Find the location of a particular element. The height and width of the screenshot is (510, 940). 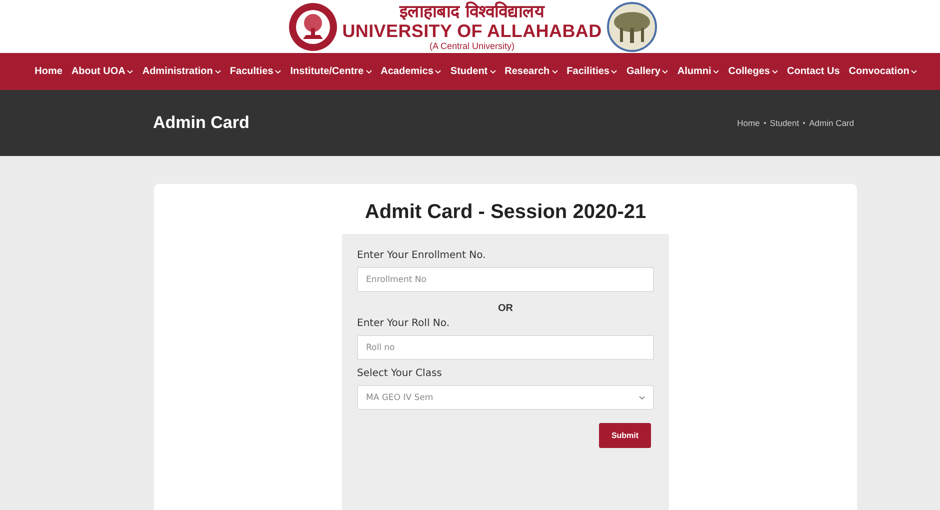

banyan-tree-emblem-icon is located at coordinates (632, 27).